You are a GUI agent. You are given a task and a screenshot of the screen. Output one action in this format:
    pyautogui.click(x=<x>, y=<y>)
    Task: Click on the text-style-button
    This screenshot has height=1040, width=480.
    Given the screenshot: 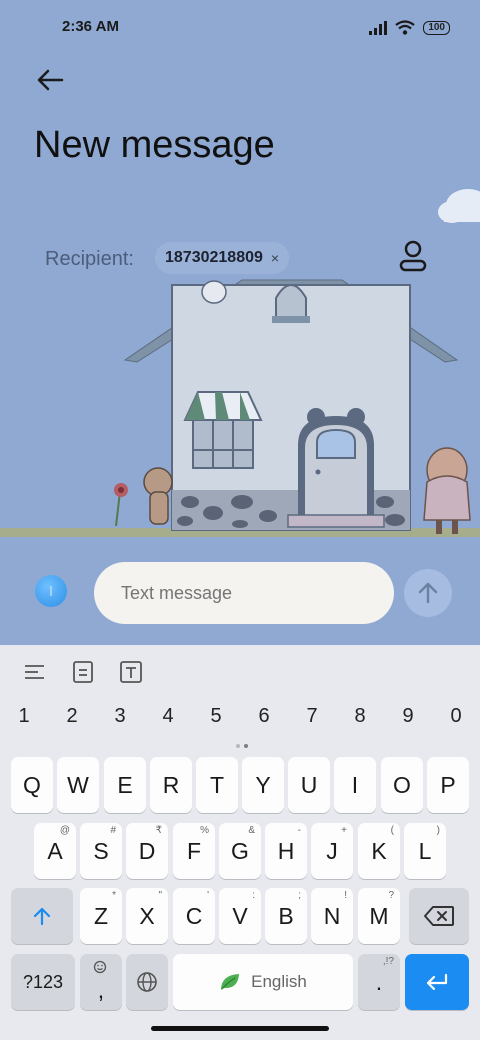 What is the action you would take?
    pyautogui.click(x=131, y=672)
    